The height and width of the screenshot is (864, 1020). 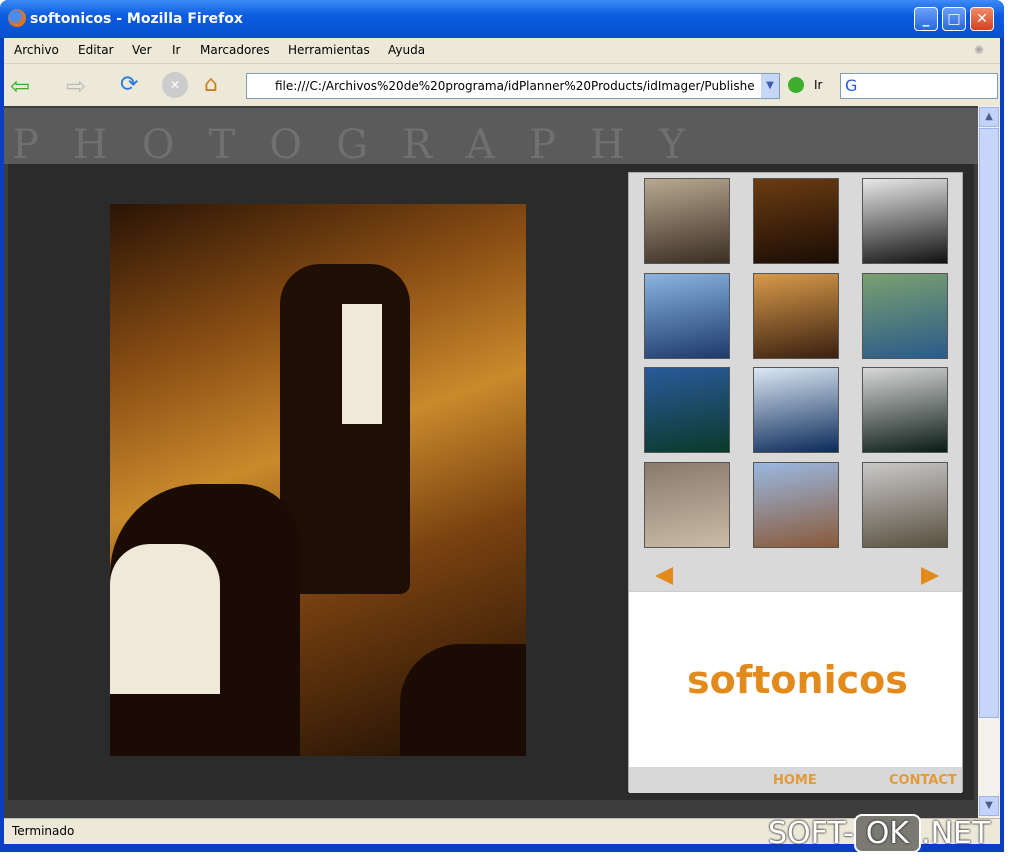 I want to click on watermark: SOFT- OK .NET, so click(x=879, y=833).